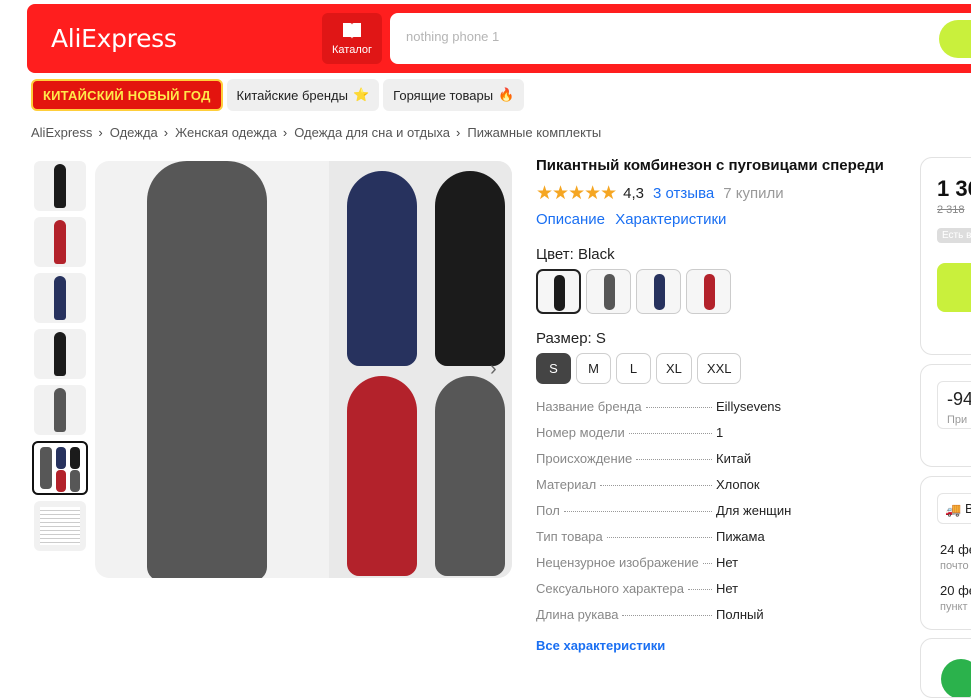  Describe the element at coordinates (61, 132) in the screenshot. I see `breadcrumb-item: AliExpress` at that location.